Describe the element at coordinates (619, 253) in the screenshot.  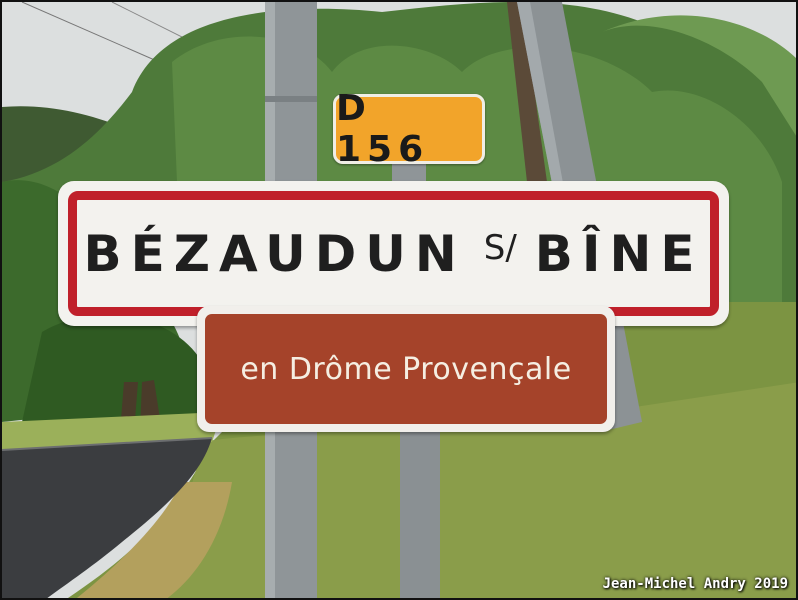
I see `town-name-part2: BÎNE` at that location.